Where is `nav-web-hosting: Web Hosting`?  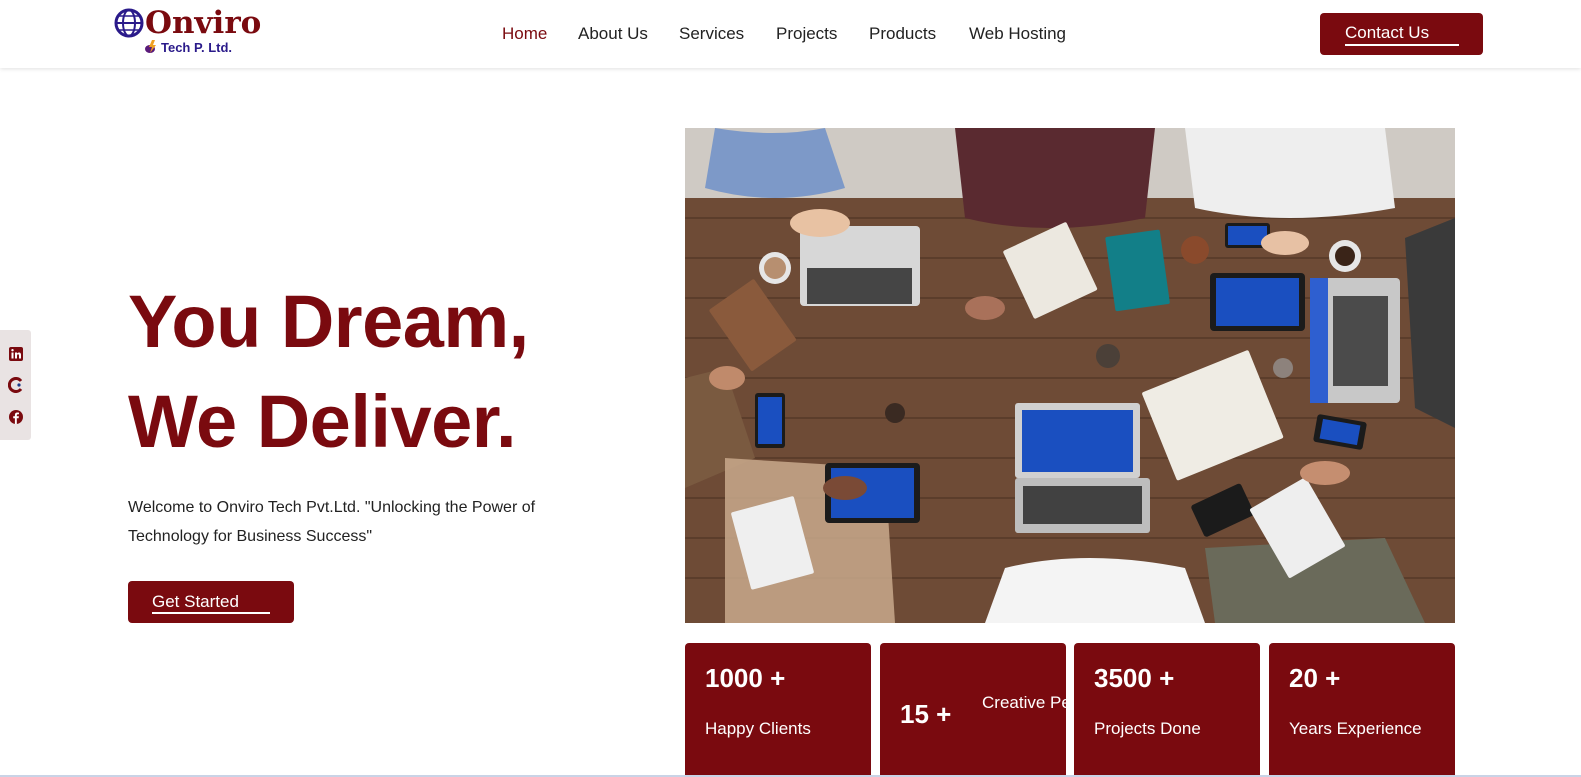 nav-web-hosting: Web Hosting is located at coordinates (1017, 34).